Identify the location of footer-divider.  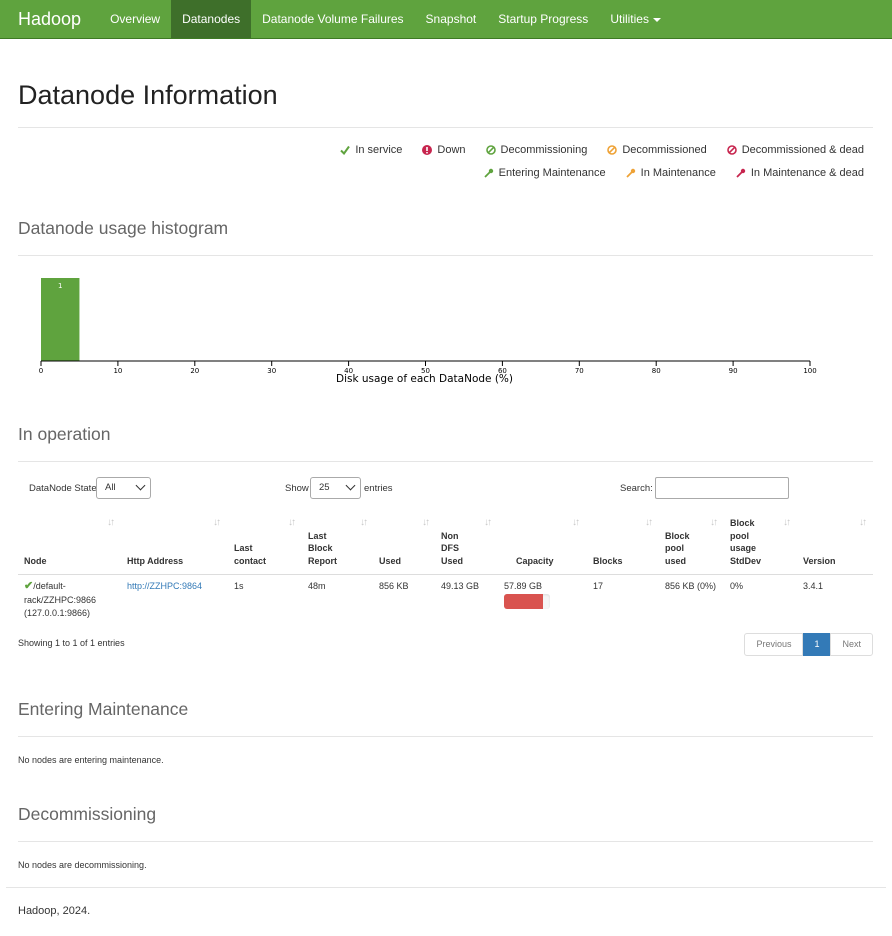
(446, 887).